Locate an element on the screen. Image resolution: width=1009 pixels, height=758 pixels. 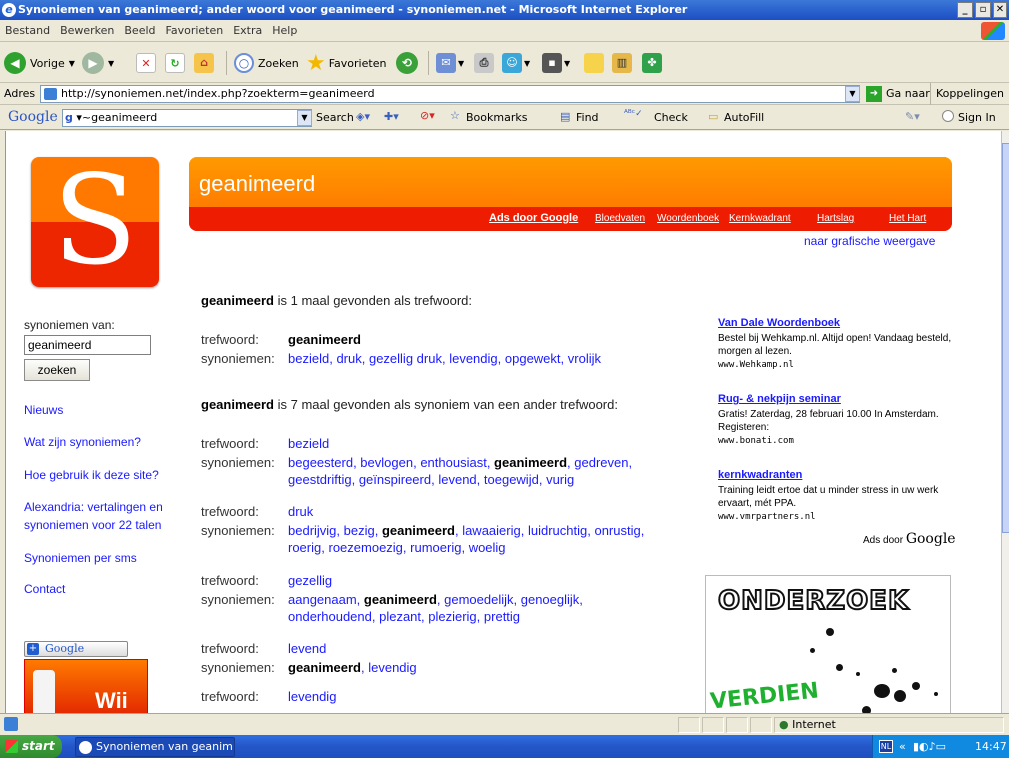
back-dropdown-icon: ▼ is located at coordinates (72, 63).